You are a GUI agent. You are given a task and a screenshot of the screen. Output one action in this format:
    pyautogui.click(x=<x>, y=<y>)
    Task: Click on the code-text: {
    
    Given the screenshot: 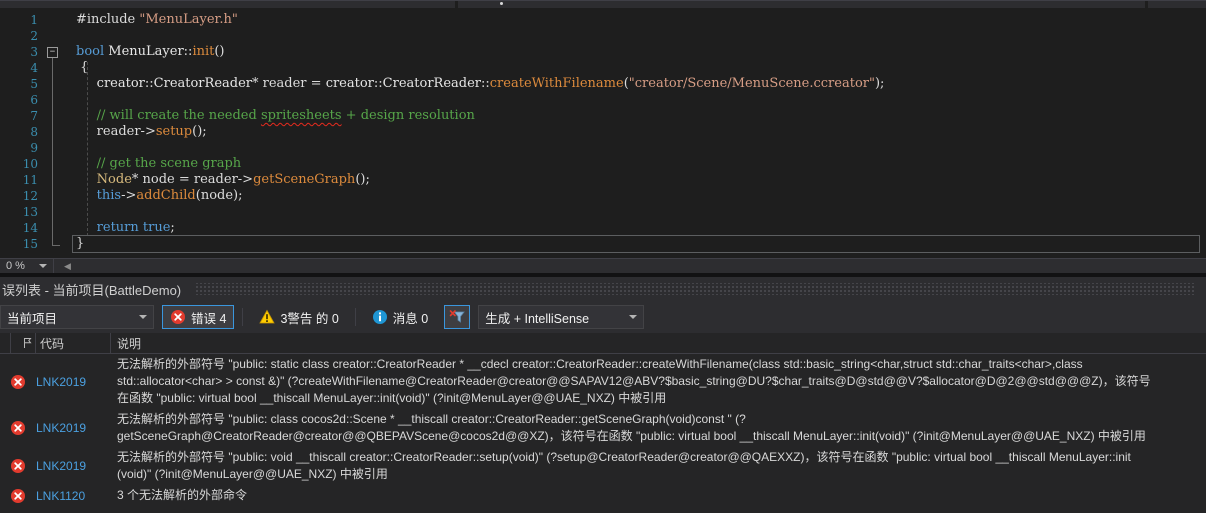 What is the action you would take?
    pyautogui.click(x=82, y=67)
    